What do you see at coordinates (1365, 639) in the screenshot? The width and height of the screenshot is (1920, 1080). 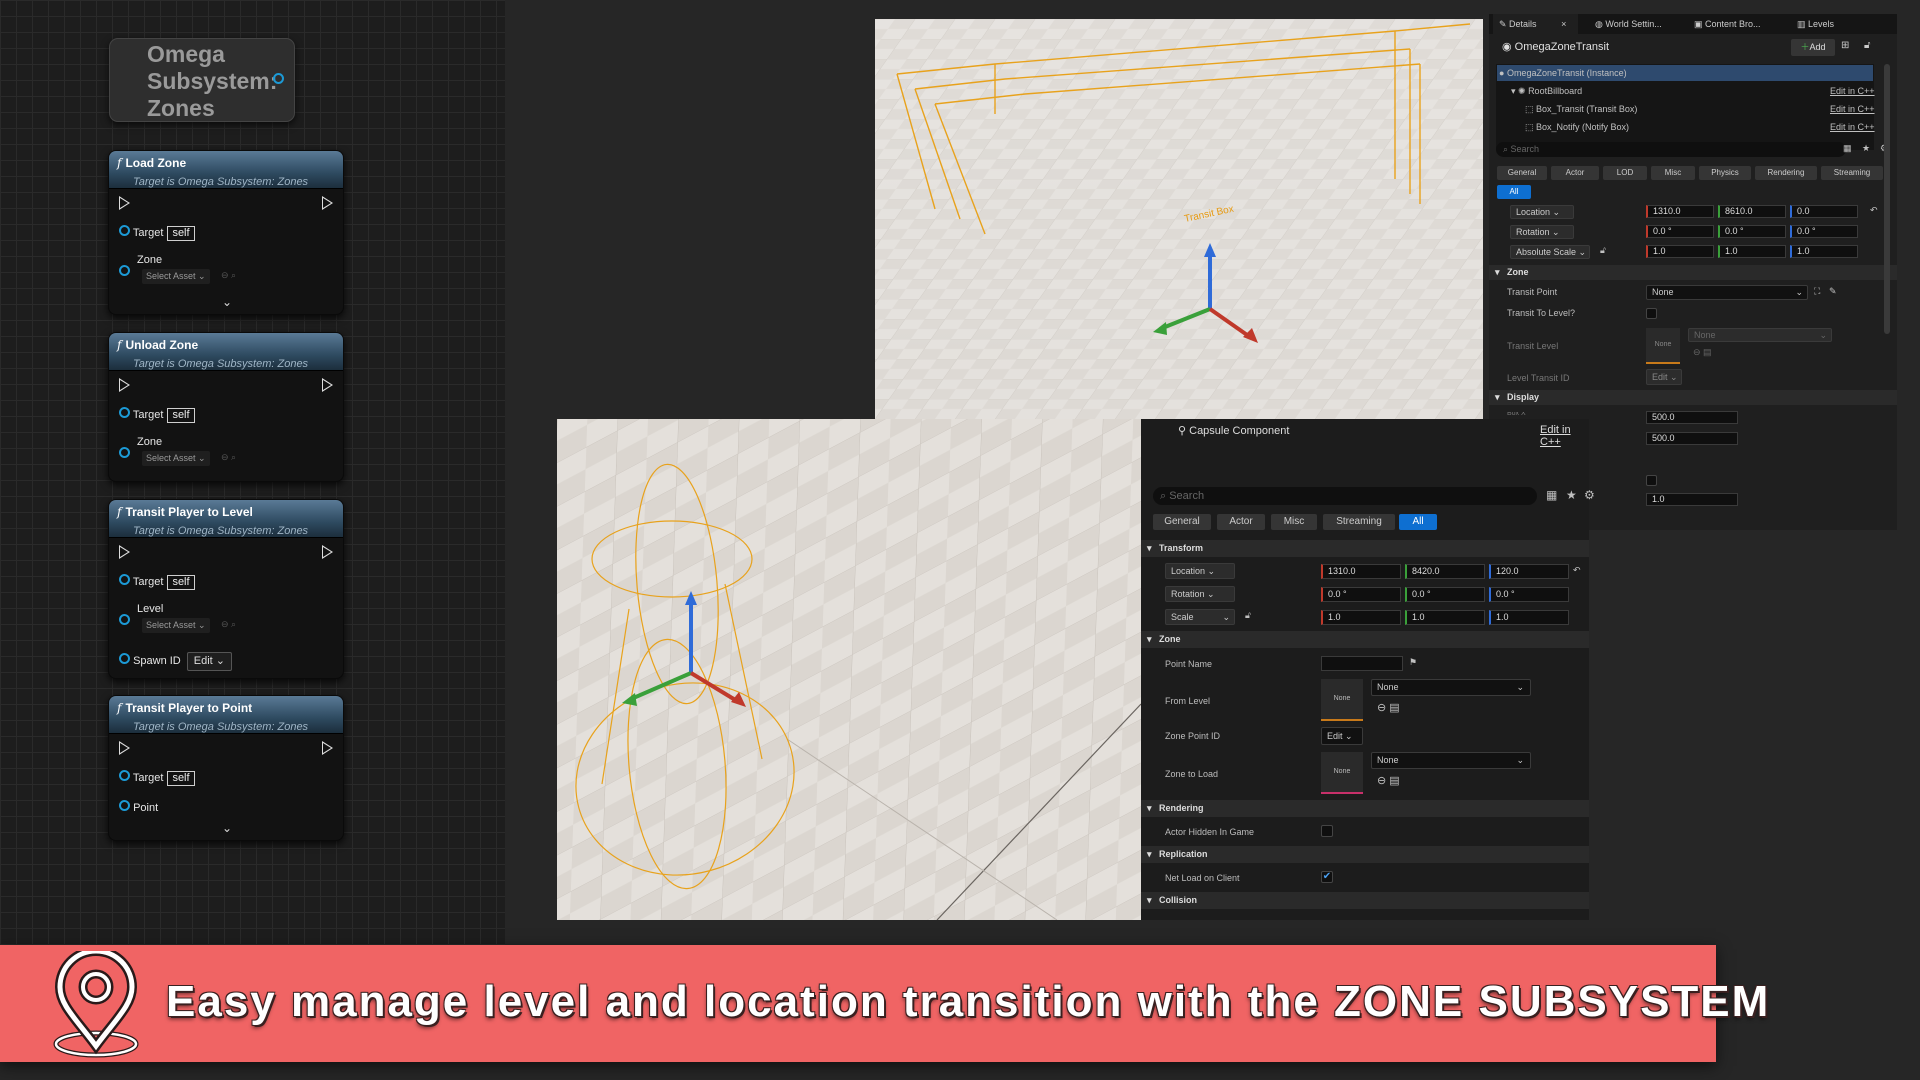 I see `section-zone: ▾ Zone` at bounding box center [1365, 639].